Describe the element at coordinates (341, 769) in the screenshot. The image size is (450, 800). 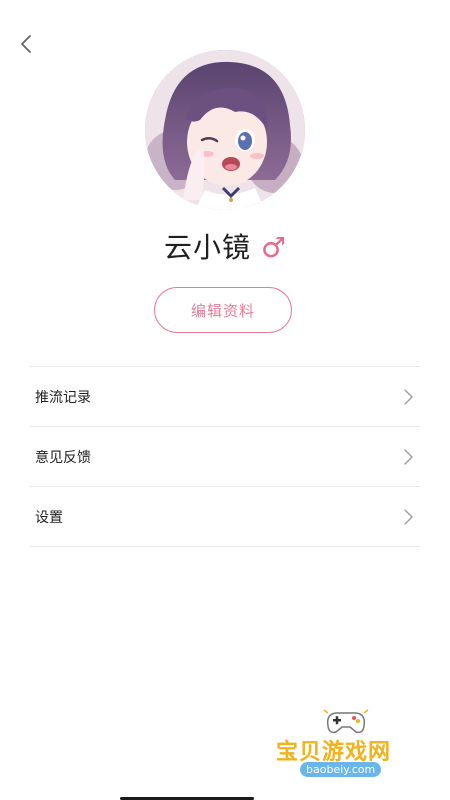
I see `watermark-url: baobeiy.com` at that location.